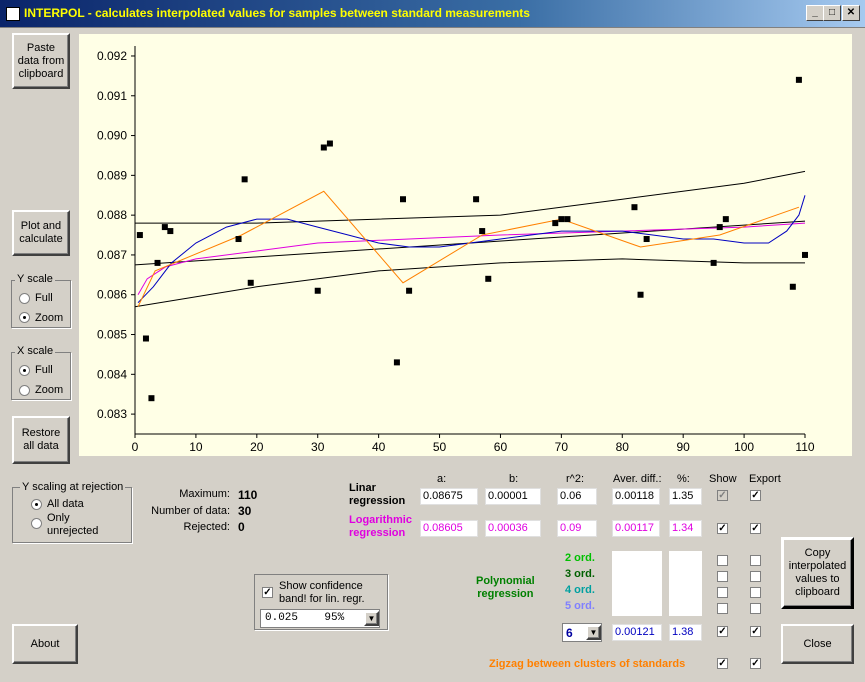  What do you see at coordinates (469, 283) in the screenshot?
I see `conf_lower-line` at bounding box center [469, 283].